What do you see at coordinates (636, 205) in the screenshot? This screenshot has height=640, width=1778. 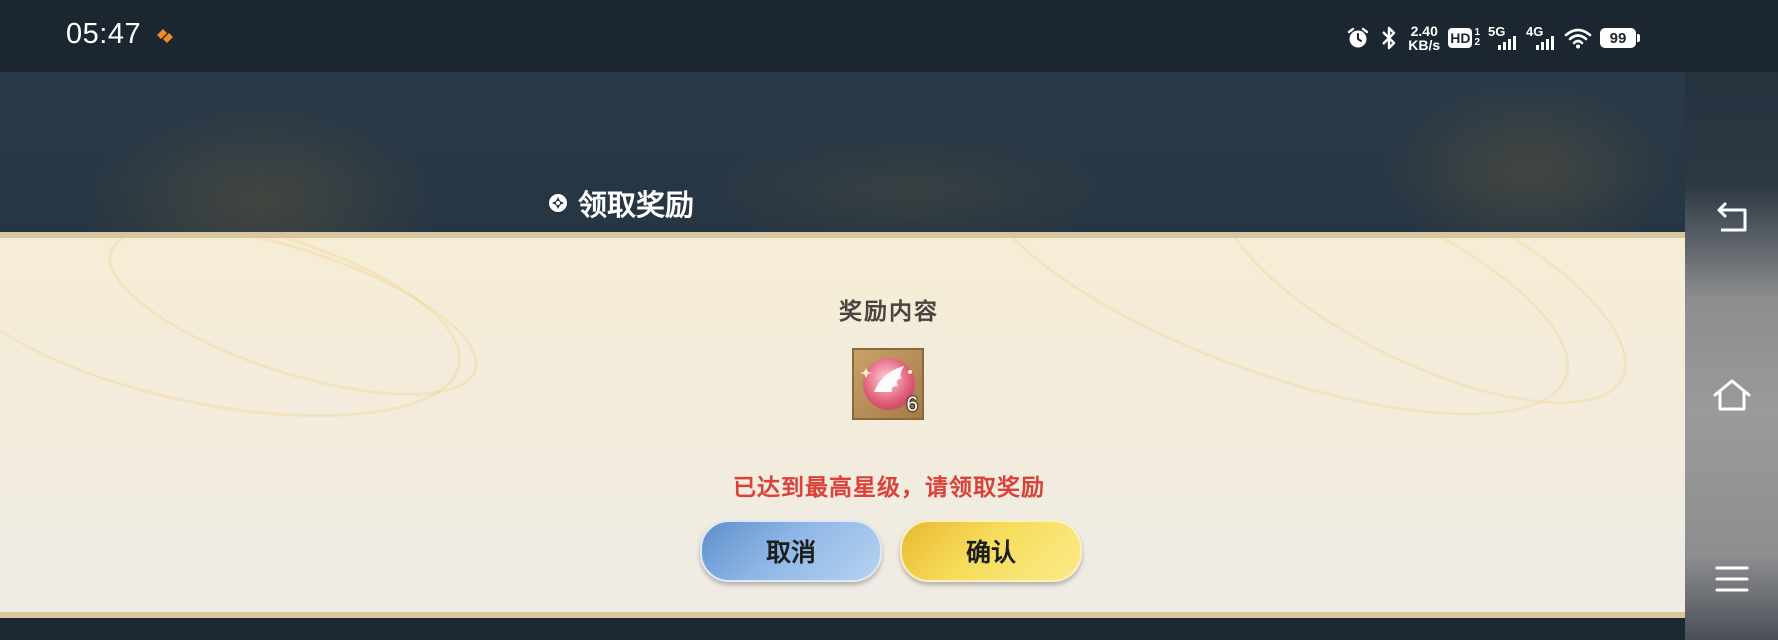 I see `dialog-title: 领取奖励` at bounding box center [636, 205].